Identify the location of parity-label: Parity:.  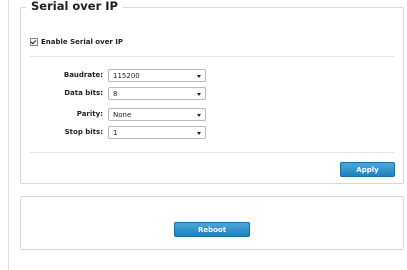
(89, 114).